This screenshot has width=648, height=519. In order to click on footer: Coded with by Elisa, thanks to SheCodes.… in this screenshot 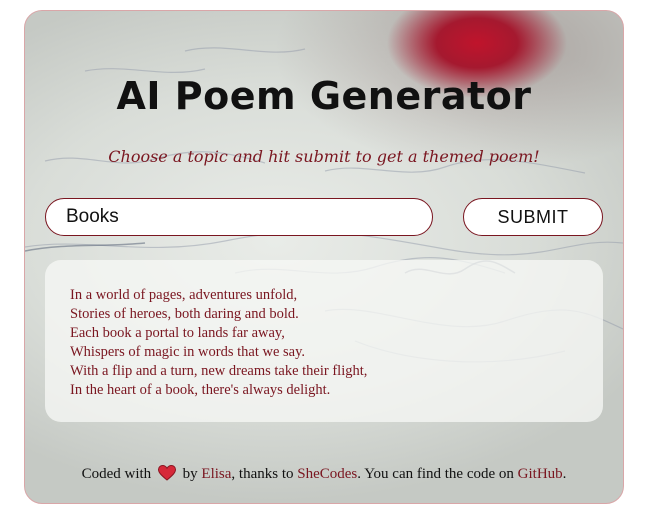, I will do `click(324, 475)`.